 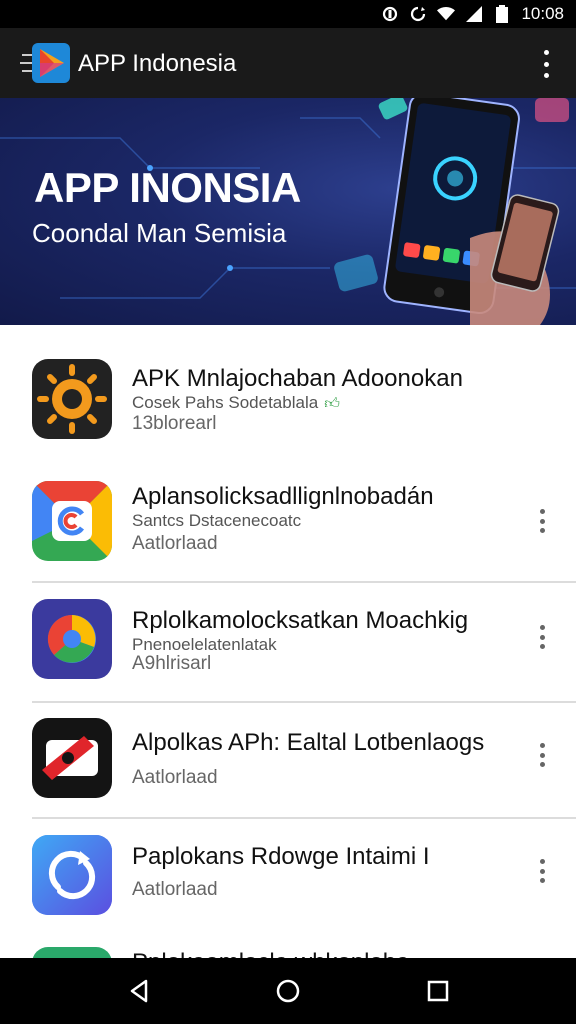 What do you see at coordinates (72, 875) in the screenshot?
I see `blue-sync-icon` at bounding box center [72, 875].